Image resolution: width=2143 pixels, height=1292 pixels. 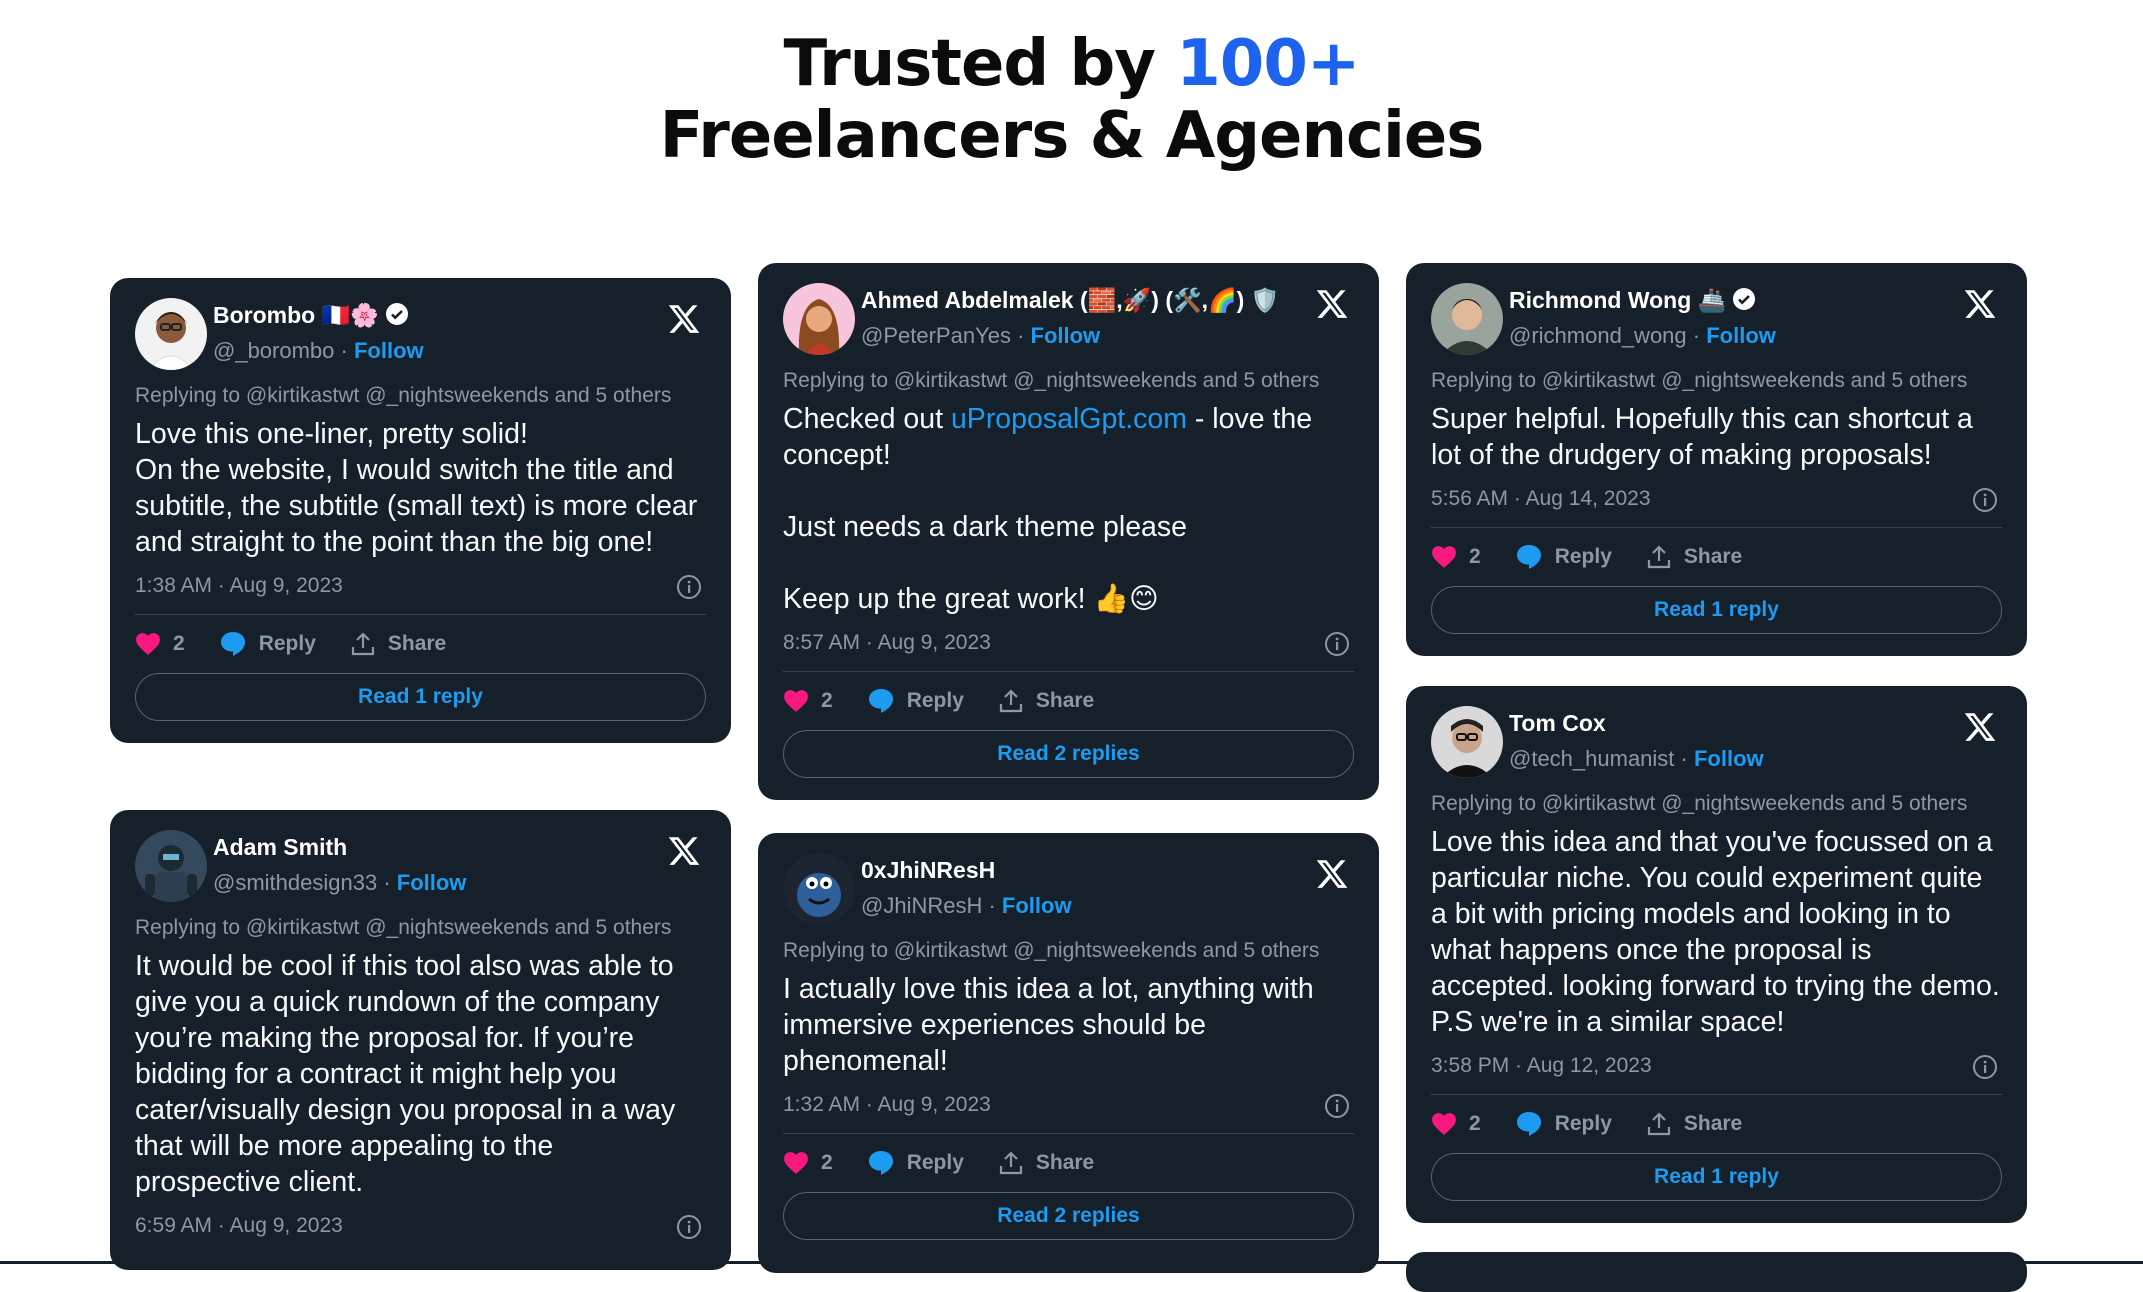 What do you see at coordinates (296, 315) in the screenshot?
I see `display-name-text: Borombo 🇫🇷🌸` at bounding box center [296, 315].